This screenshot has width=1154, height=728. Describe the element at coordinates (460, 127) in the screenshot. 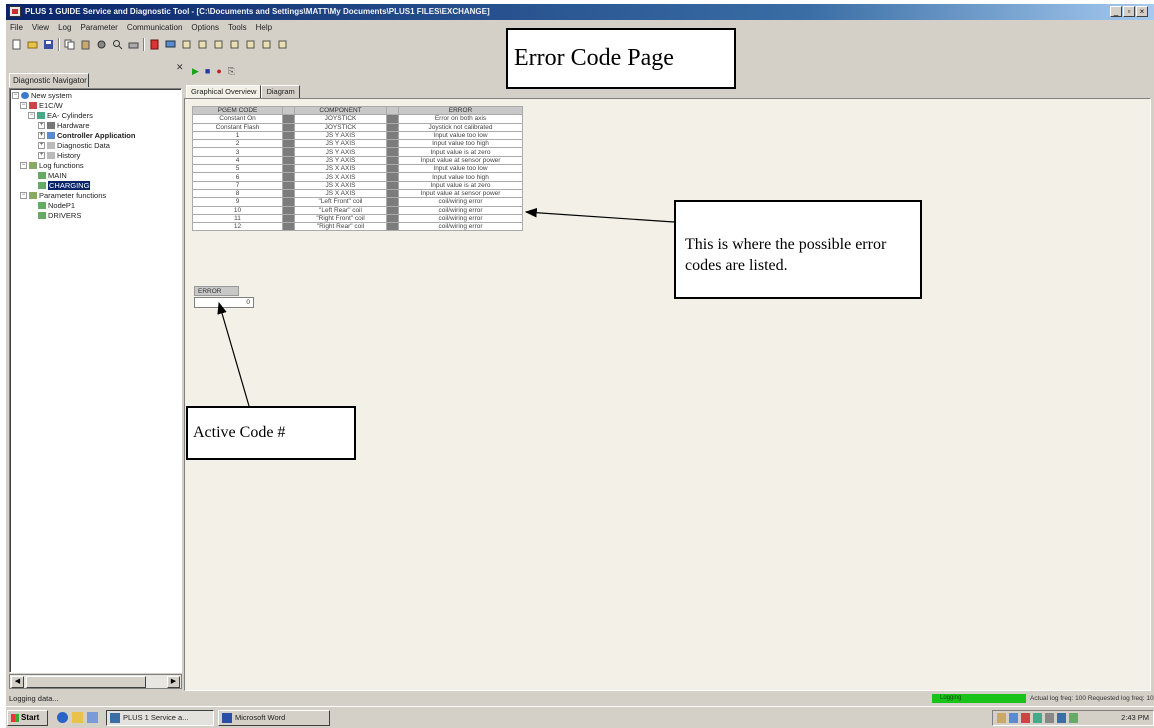

I see `error-cell: Joystick not calibrated` at that location.